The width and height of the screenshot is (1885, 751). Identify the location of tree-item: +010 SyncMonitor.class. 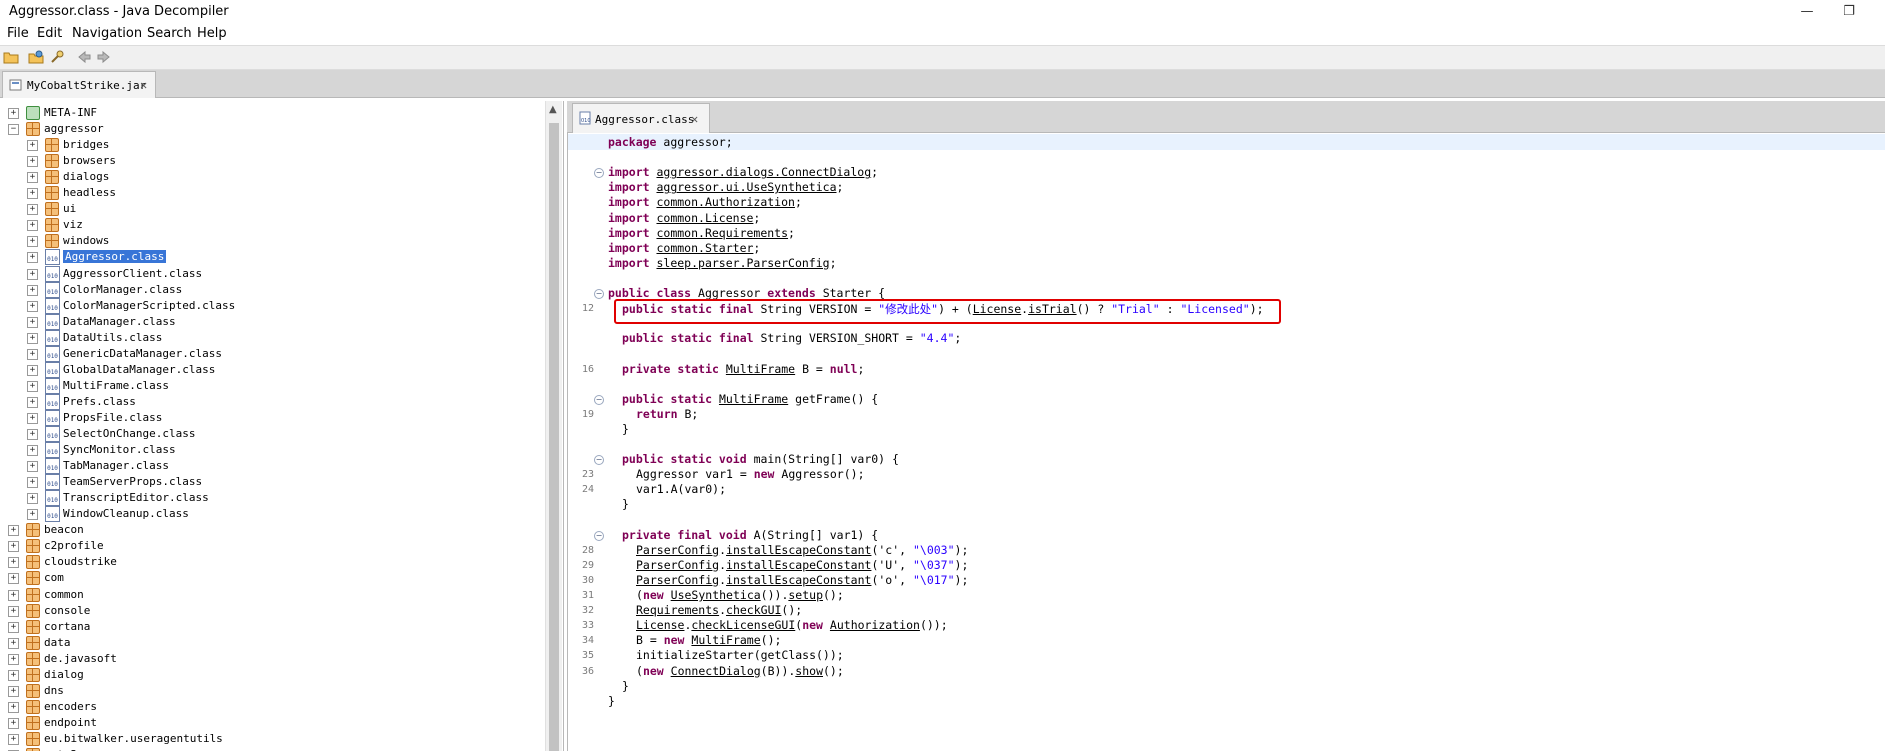
(272, 450).